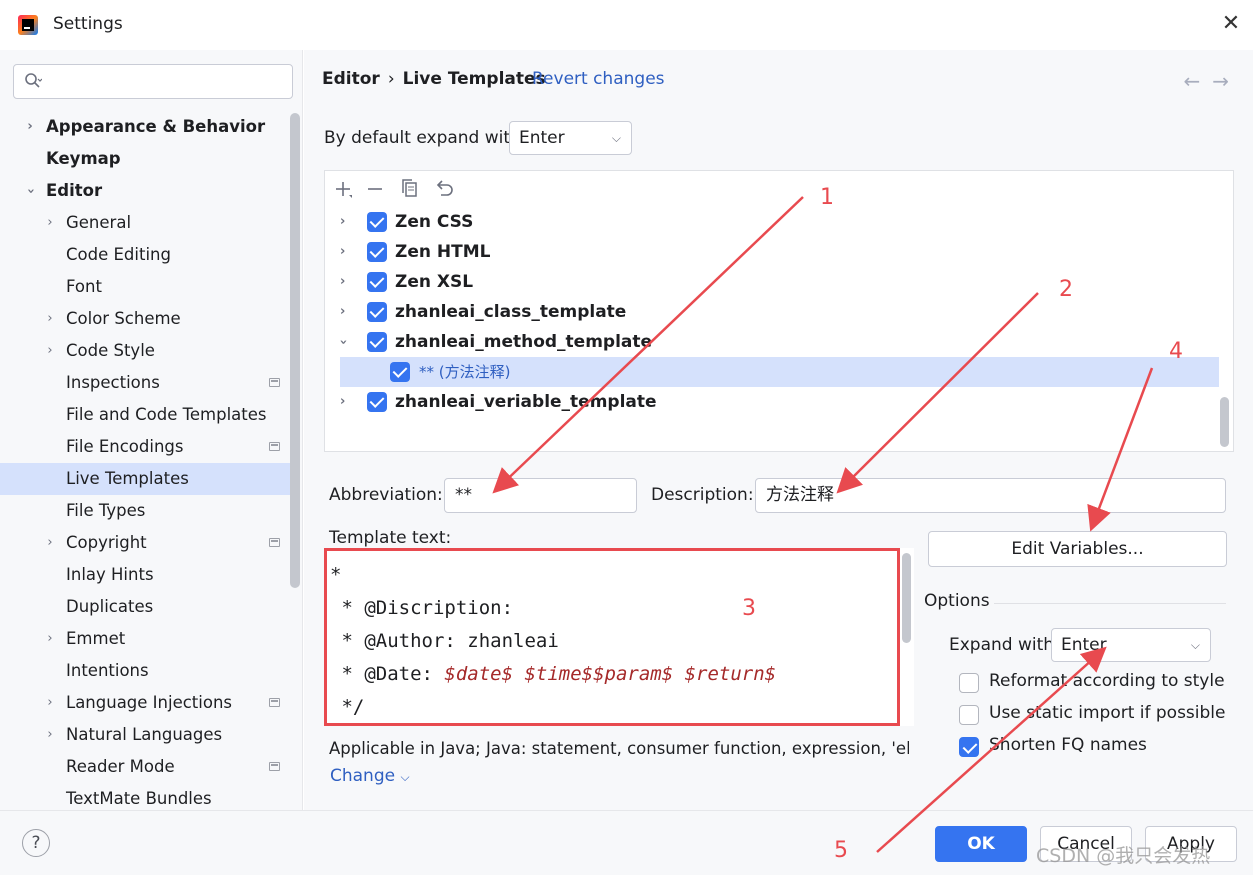 The width and height of the screenshot is (1253, 875). What do you see at coordinates (88, 24) in the screenshot?
I see `window-title: Settings` at bounding box center [88, 24].